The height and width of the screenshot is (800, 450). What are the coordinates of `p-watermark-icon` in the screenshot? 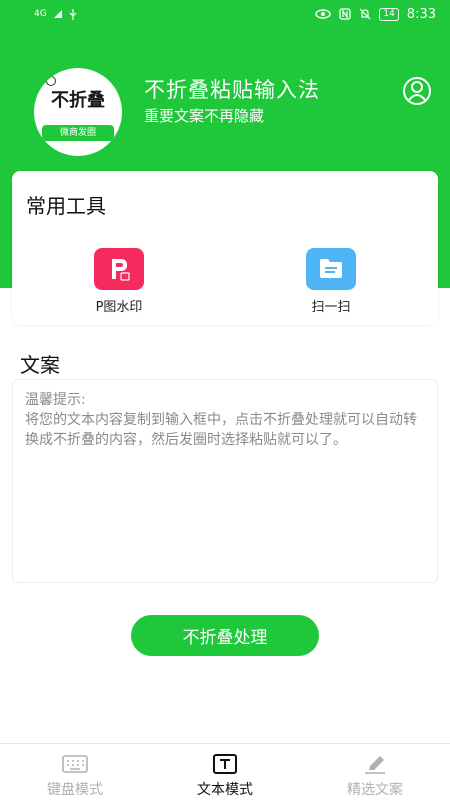 It's located at (119, 269).